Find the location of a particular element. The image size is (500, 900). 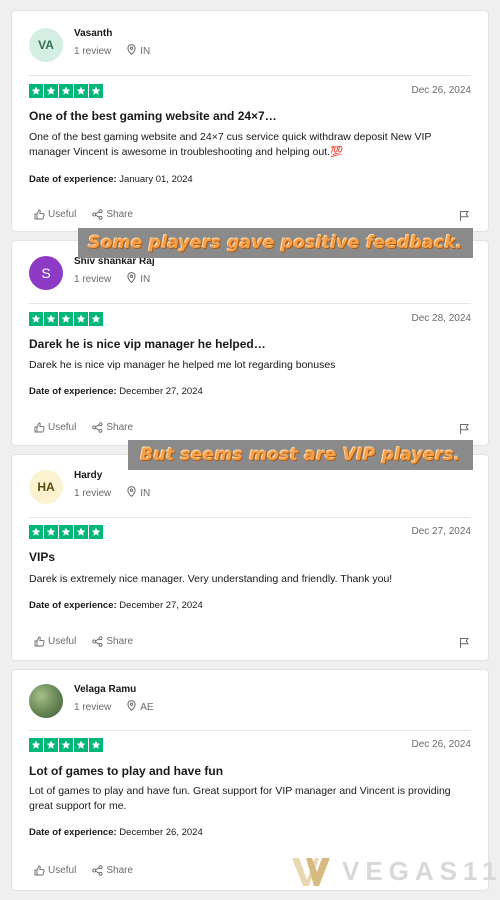

avatar is located at coordinates (46, 701).